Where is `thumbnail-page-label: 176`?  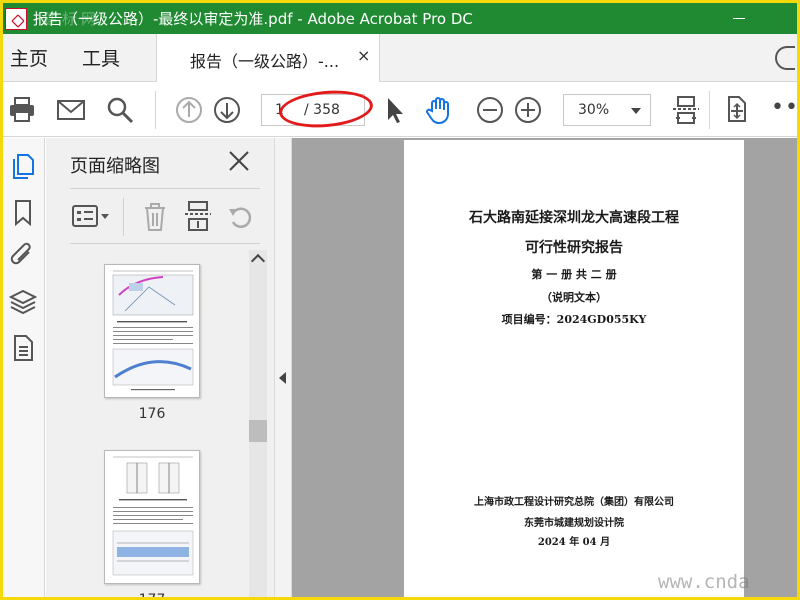 thumbnail-page-label: 176 is located at coordinates (152, 414).